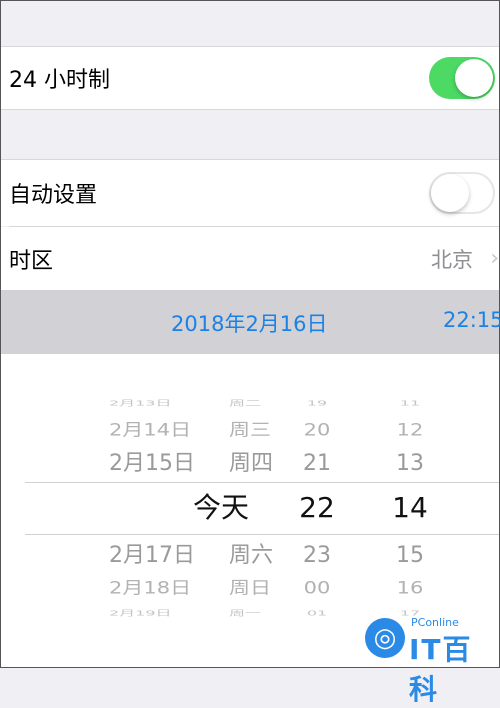 The image size is (500, 708). I want to click on picker-row: 2月17日 周六 23 15, so click(250, 556).